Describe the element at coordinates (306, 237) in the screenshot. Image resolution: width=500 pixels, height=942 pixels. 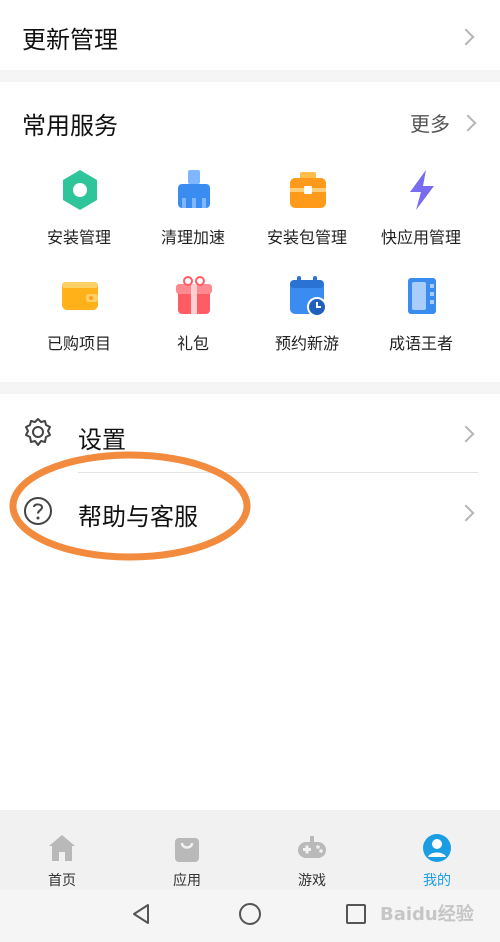
I see `service-label: 安装包管理` at that location.